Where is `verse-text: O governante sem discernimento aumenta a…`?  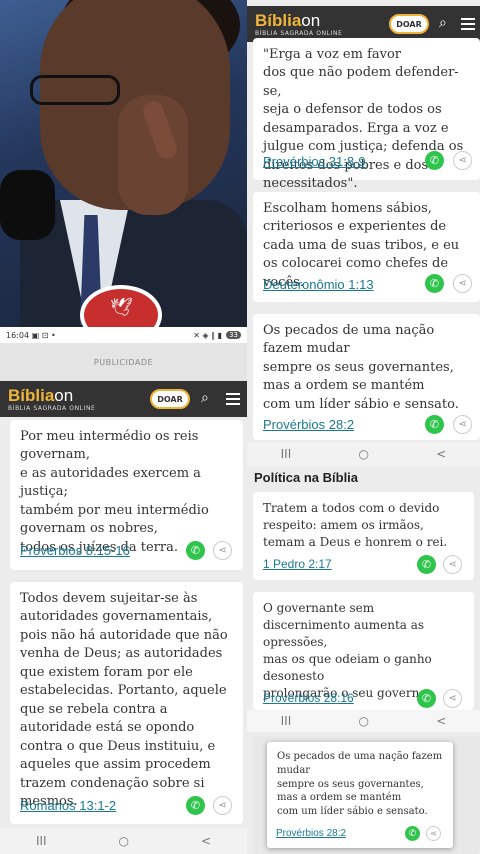
verse-text: O governante sem discernimento aumenta a… is located at coordinates (347, 651).